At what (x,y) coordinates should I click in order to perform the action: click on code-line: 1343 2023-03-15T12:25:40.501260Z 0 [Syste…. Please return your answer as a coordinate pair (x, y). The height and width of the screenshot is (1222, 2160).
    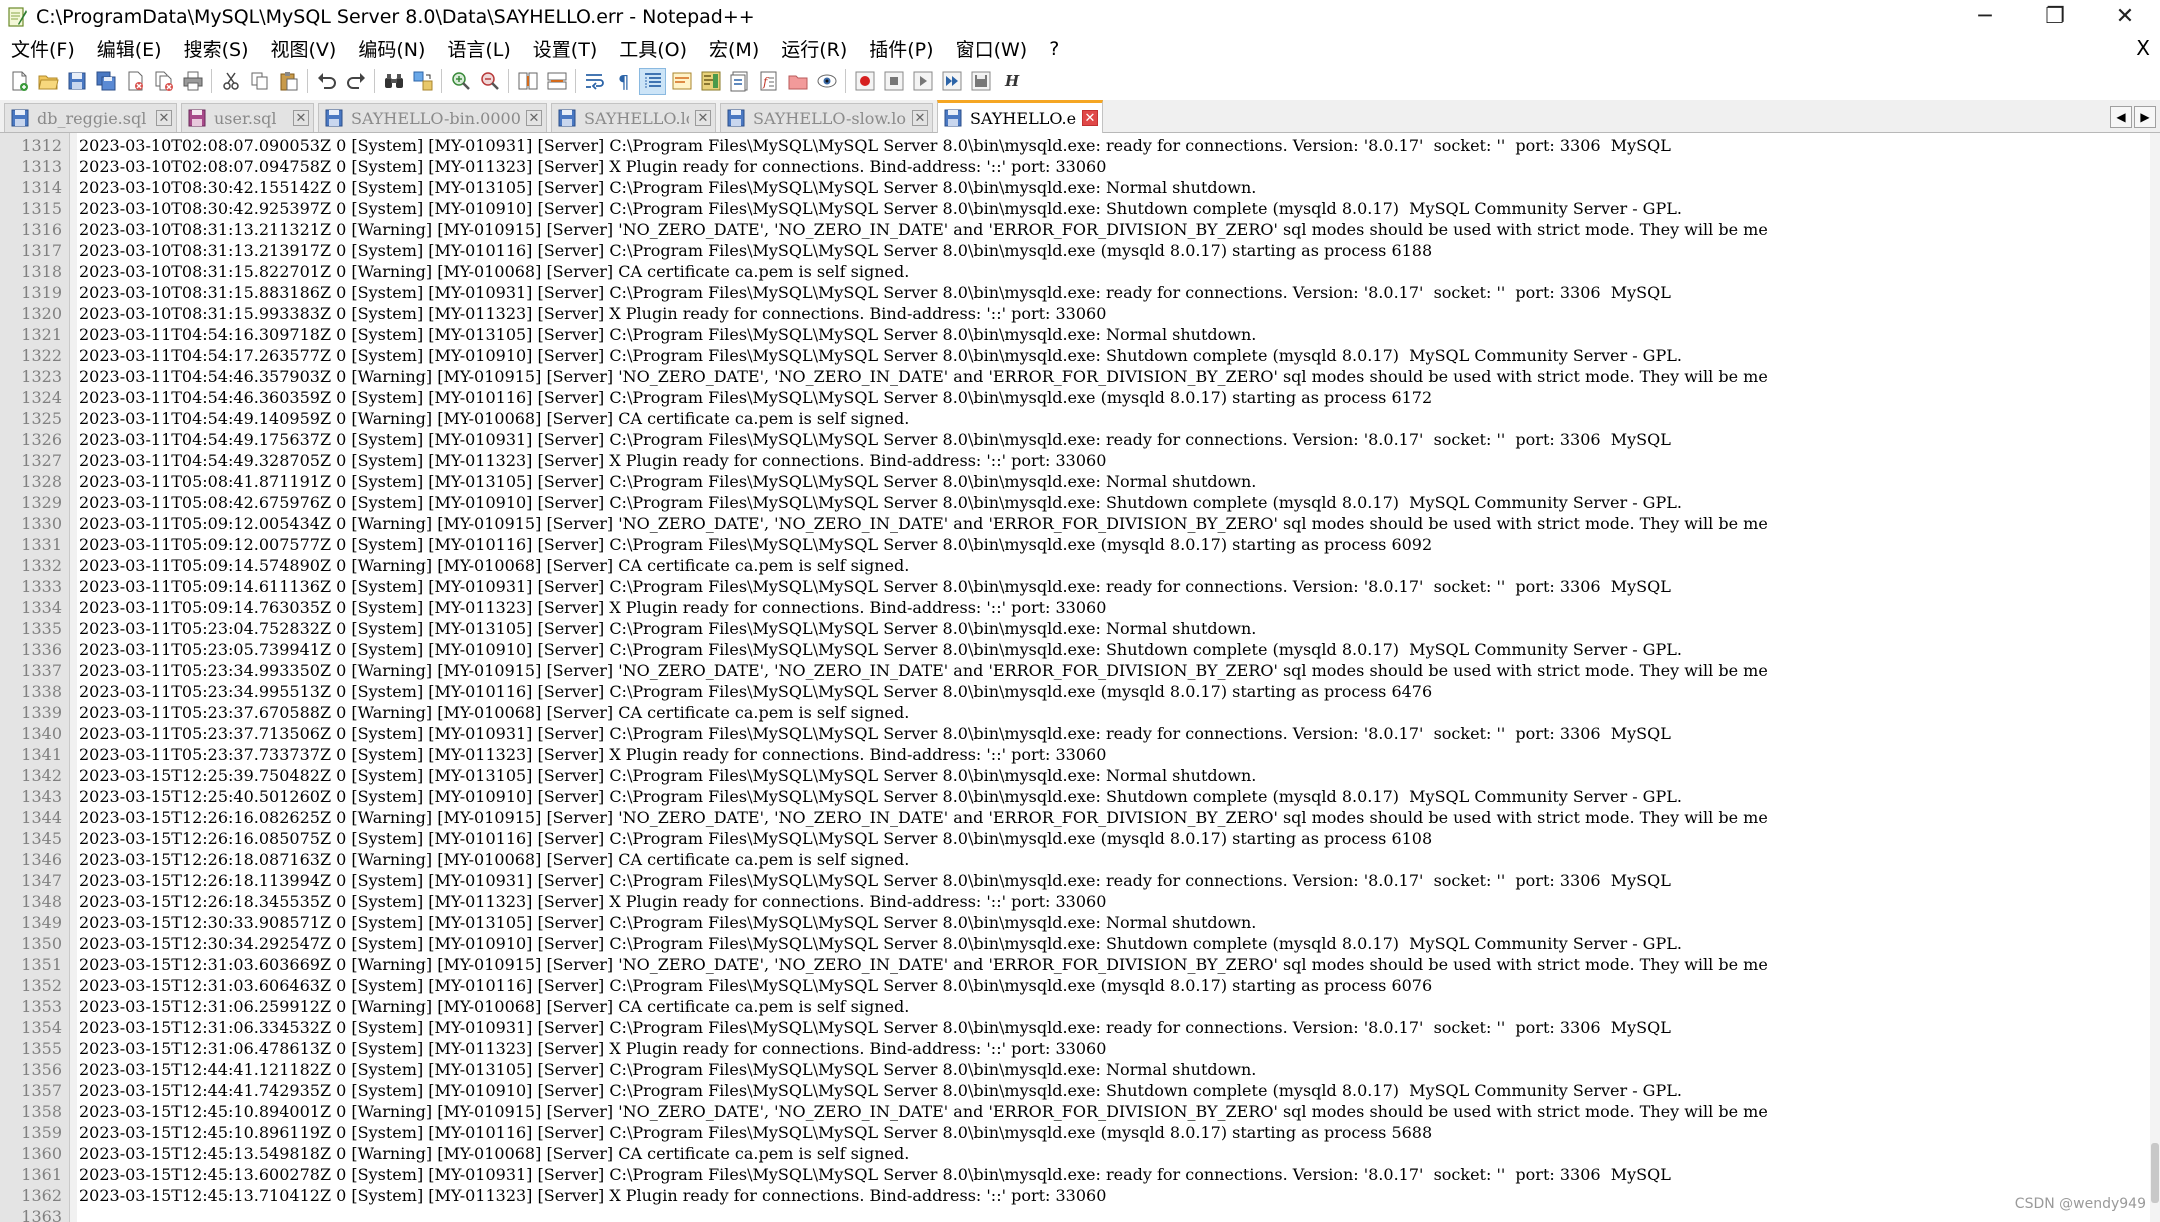
    Looking at the image, I should click on (1075, 796).